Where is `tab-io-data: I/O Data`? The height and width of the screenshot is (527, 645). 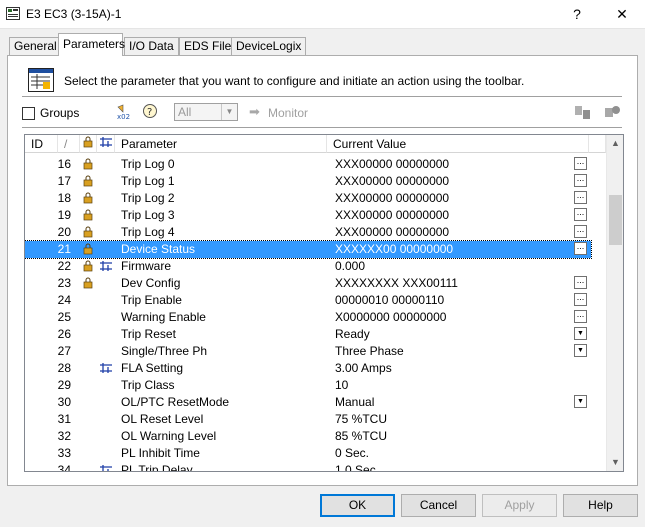 tab-io-data: I/O Data is located at coordinates (151, 46).